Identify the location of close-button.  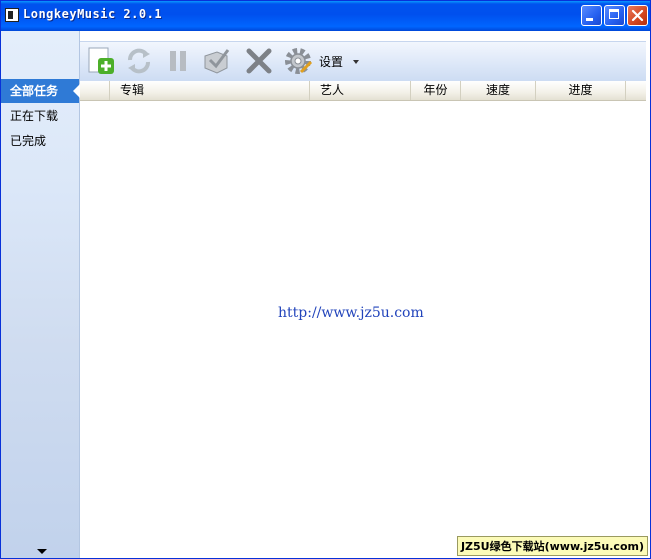
(637, 15).